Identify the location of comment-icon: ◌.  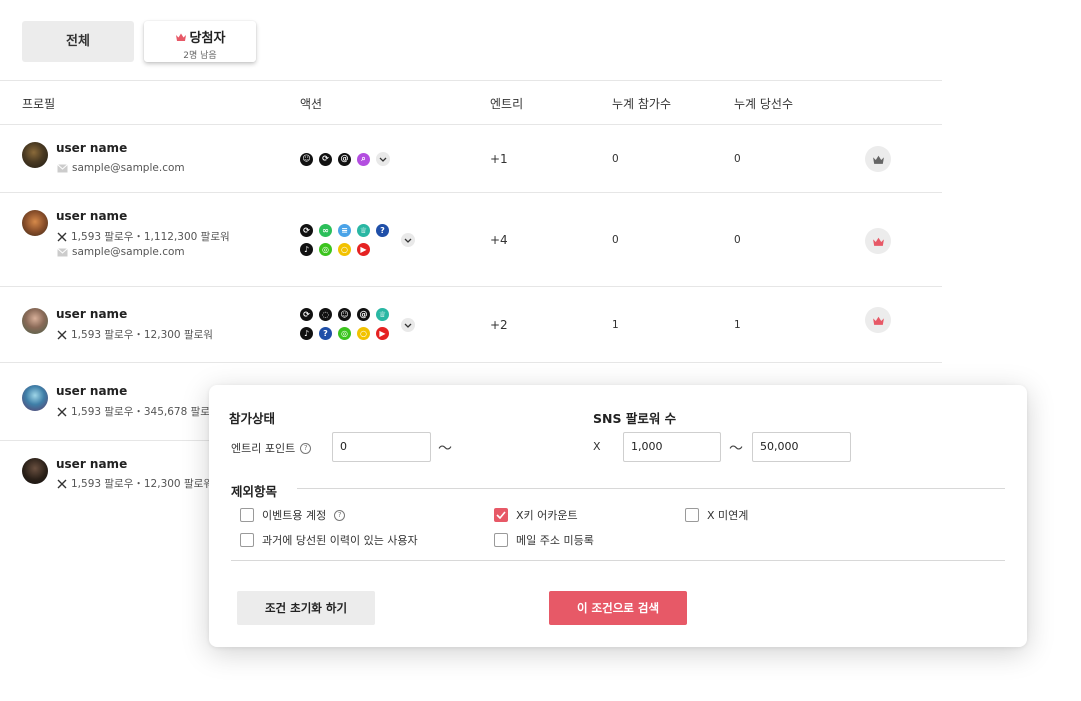
(325, 314).